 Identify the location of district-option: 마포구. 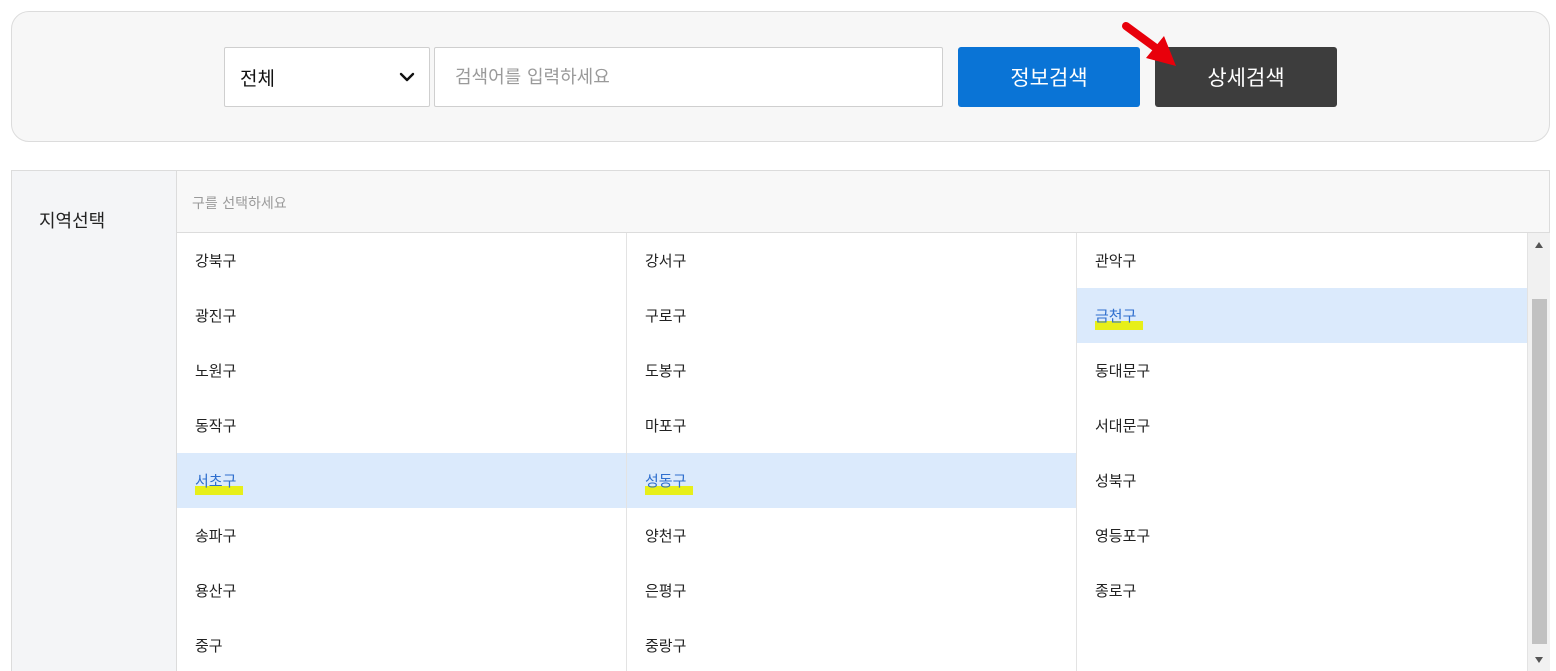
(852, 425).